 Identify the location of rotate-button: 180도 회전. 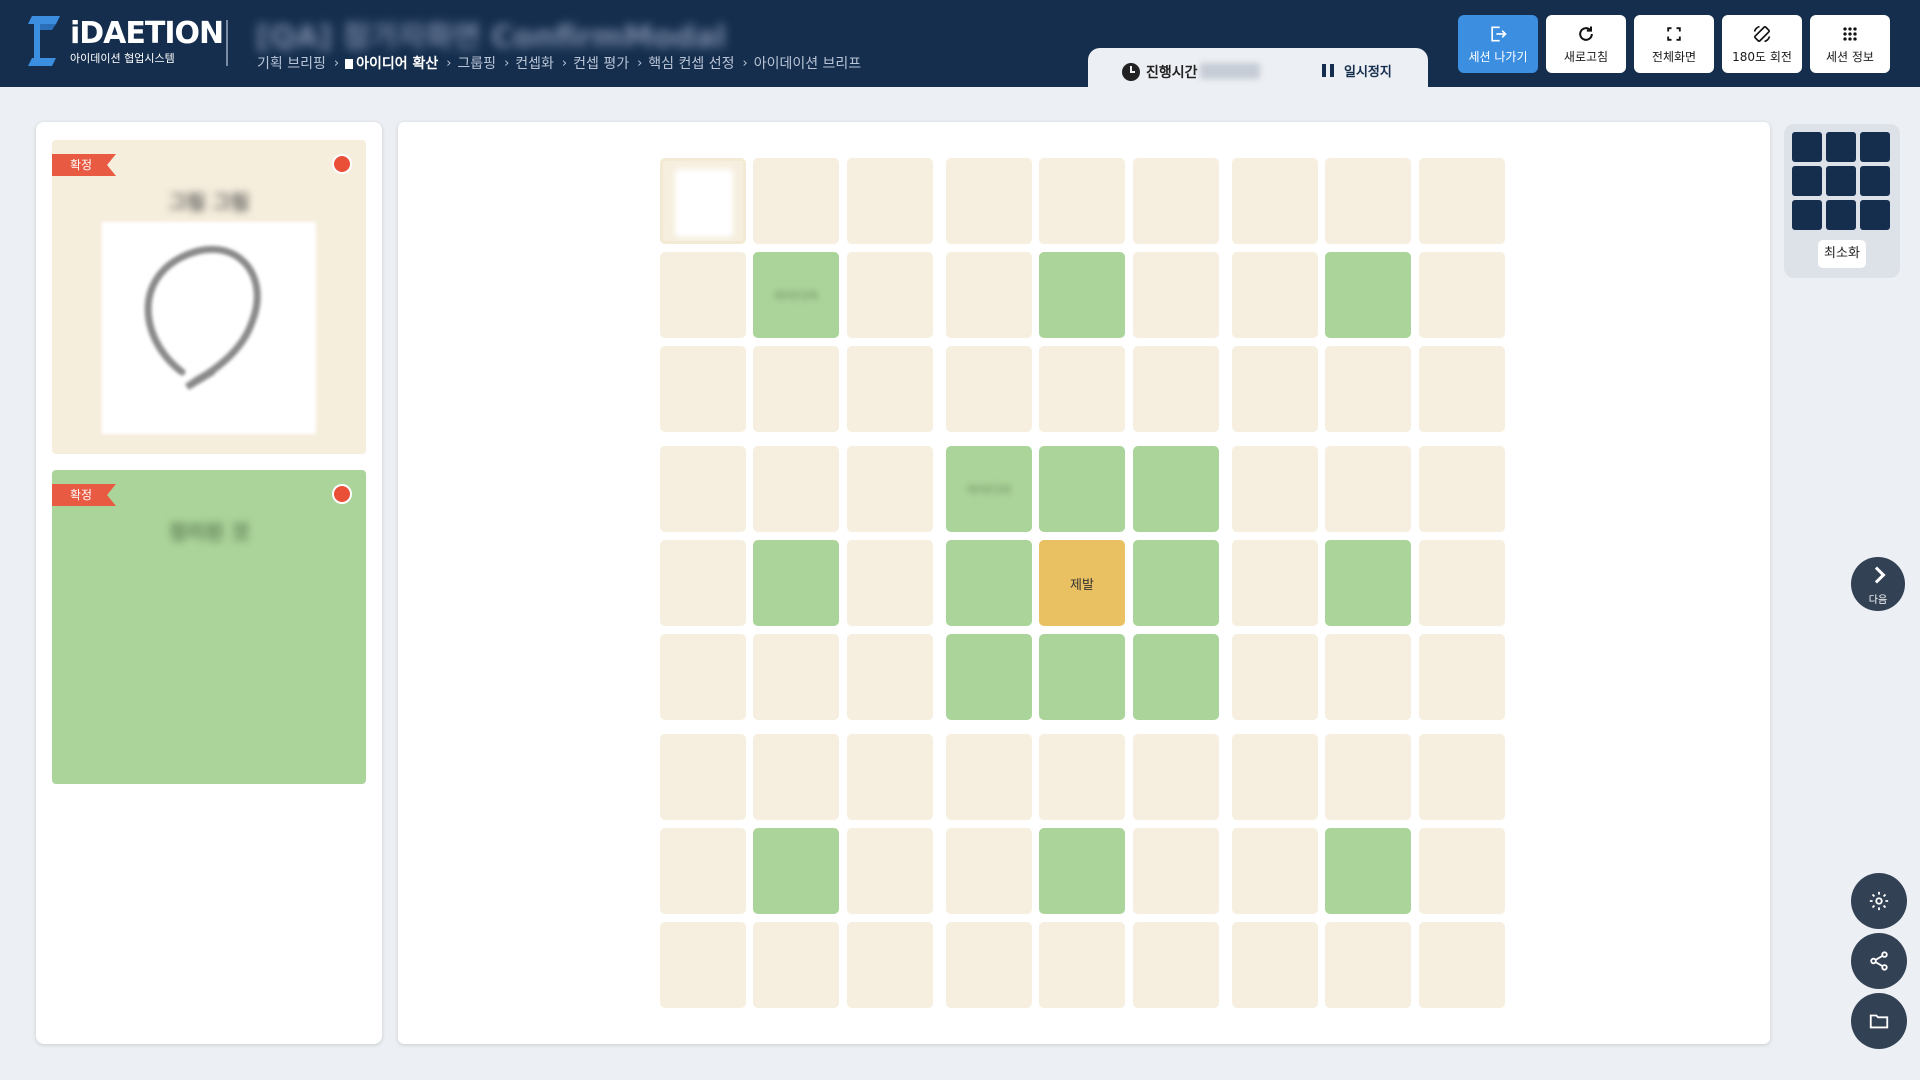
(1762, 44).